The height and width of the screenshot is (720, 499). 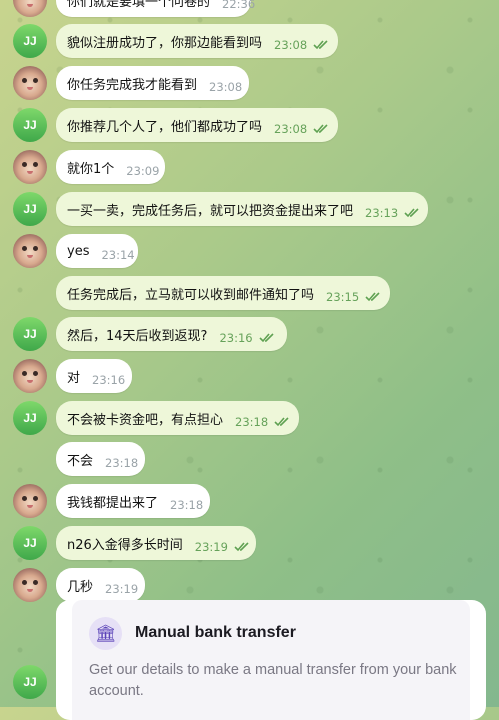 What do you see at coordinates (382, 213) in the screenshot?
I see `message-time: 23:13` at bounding box center [382, 213].